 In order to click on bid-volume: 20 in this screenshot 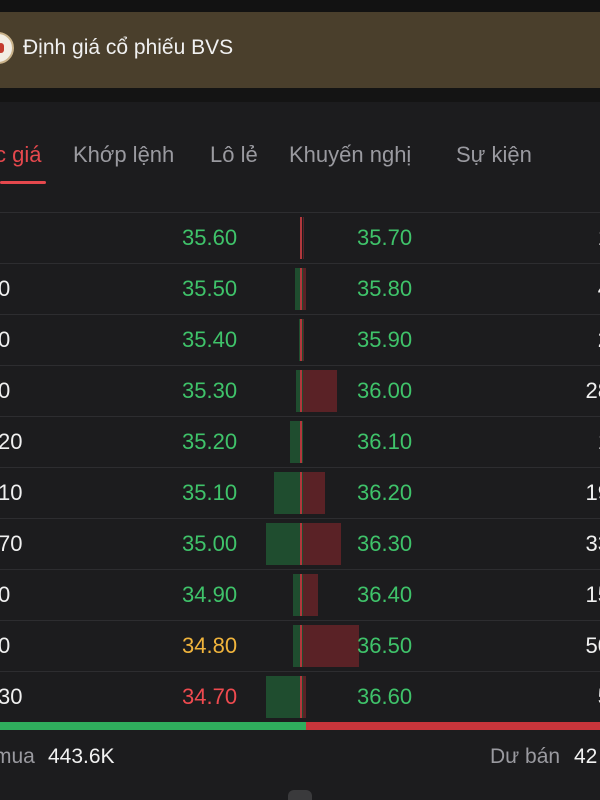, I will do `click(11, 441)`.